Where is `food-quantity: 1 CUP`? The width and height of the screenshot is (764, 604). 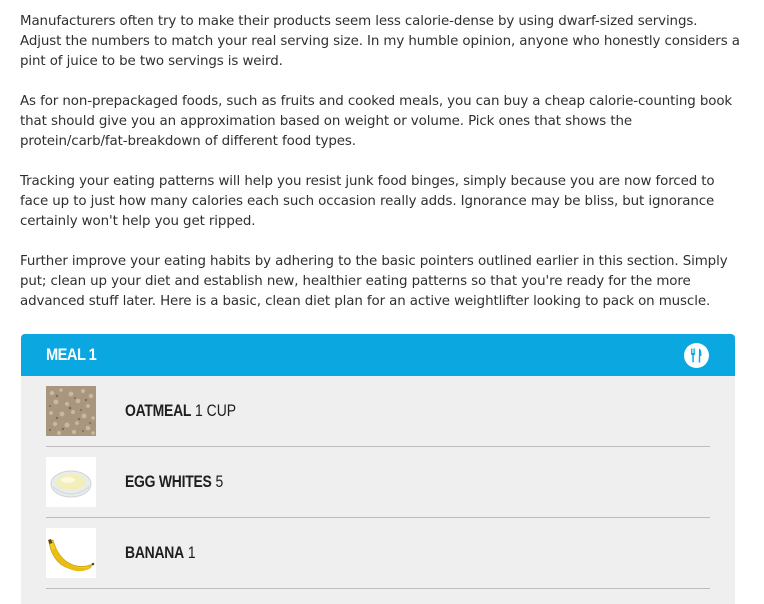 food-quantity: 1 CUP is located at coordinates (216, 410).